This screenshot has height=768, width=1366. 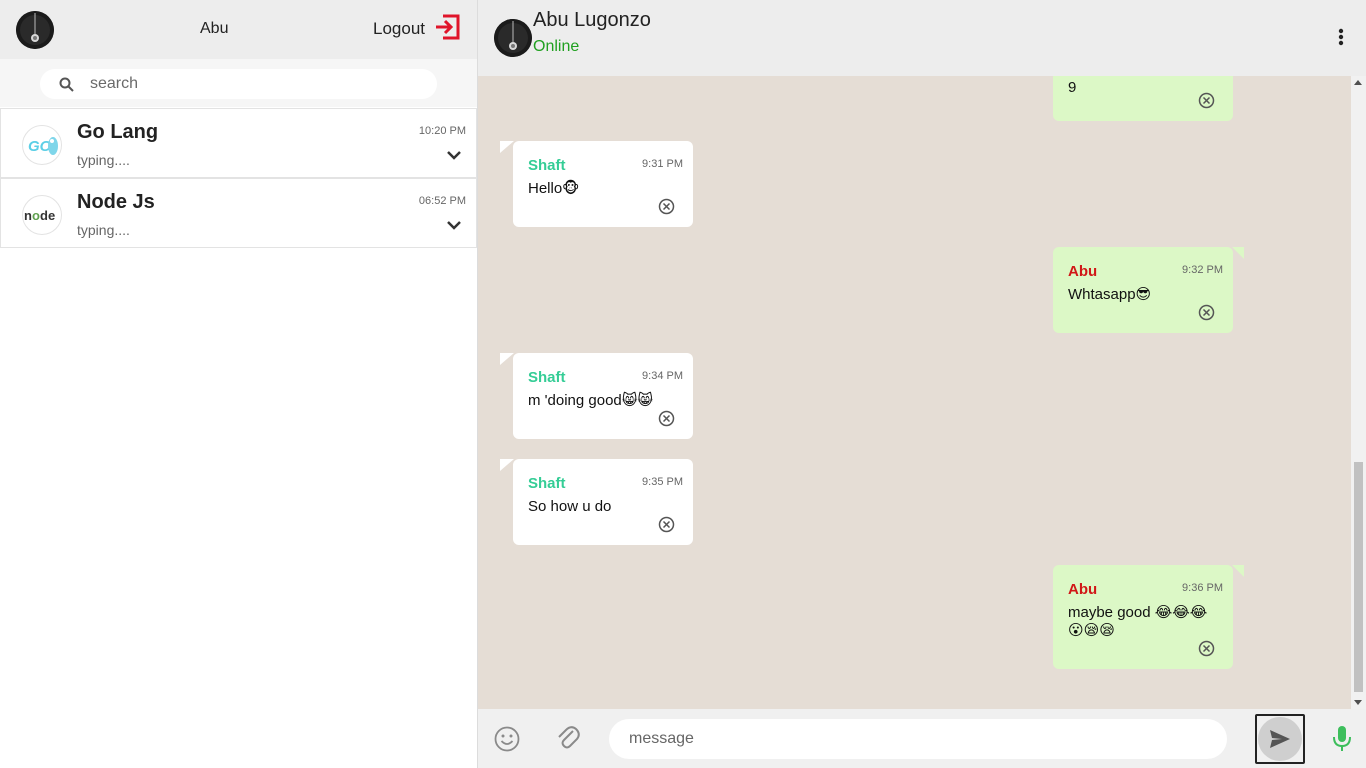 What do you see at coordinates (662, 164) in the screenshot?
I see `message-time: 9:31 PM` at bounding box center [662, 164].